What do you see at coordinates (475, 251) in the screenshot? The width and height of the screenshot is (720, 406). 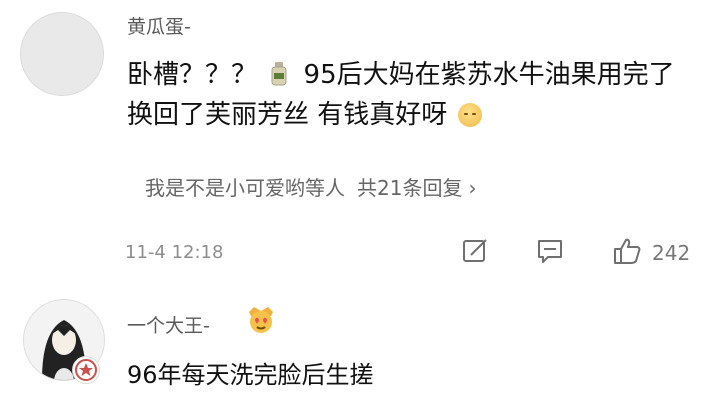 I see `share-icon` at bounding box center [475, 251].